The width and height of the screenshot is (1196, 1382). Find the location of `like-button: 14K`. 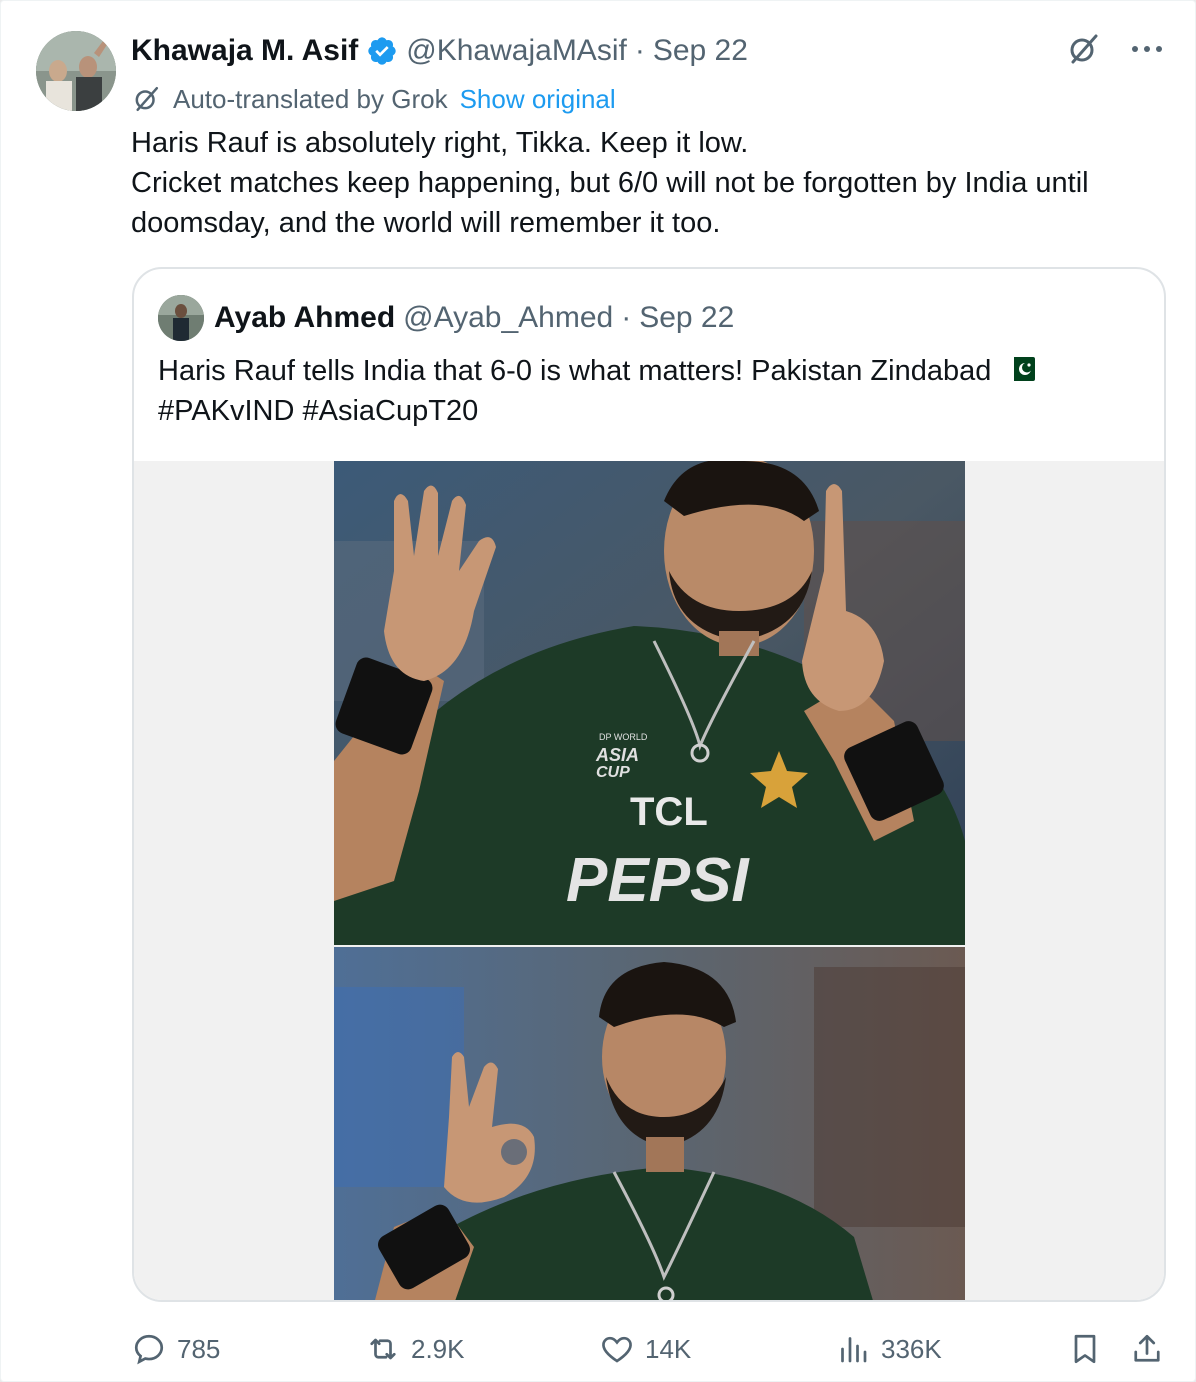

like-button: 14K is located at coordinates (645, 1349).